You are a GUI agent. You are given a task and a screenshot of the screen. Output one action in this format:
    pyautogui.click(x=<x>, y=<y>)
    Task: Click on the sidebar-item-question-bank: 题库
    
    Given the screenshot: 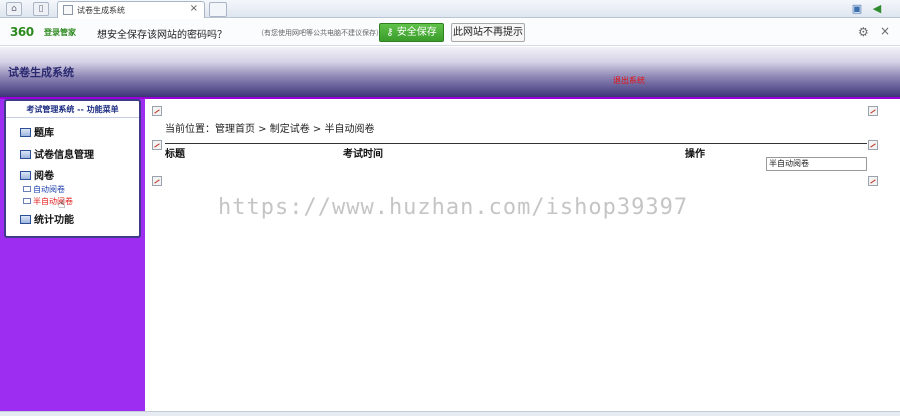 What is the action you would take?
    pyautogui.click(x=37, y=131)
    